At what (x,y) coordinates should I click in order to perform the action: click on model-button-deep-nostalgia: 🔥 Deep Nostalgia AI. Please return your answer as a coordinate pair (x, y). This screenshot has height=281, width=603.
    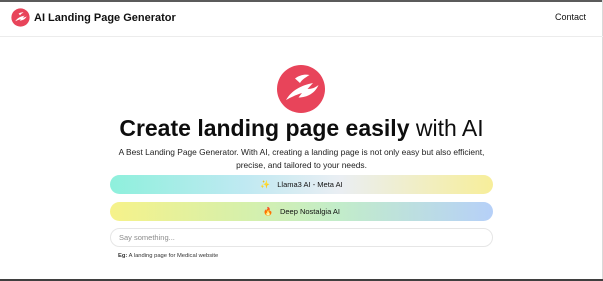
    Looking at the image, I should click on (301, 211).